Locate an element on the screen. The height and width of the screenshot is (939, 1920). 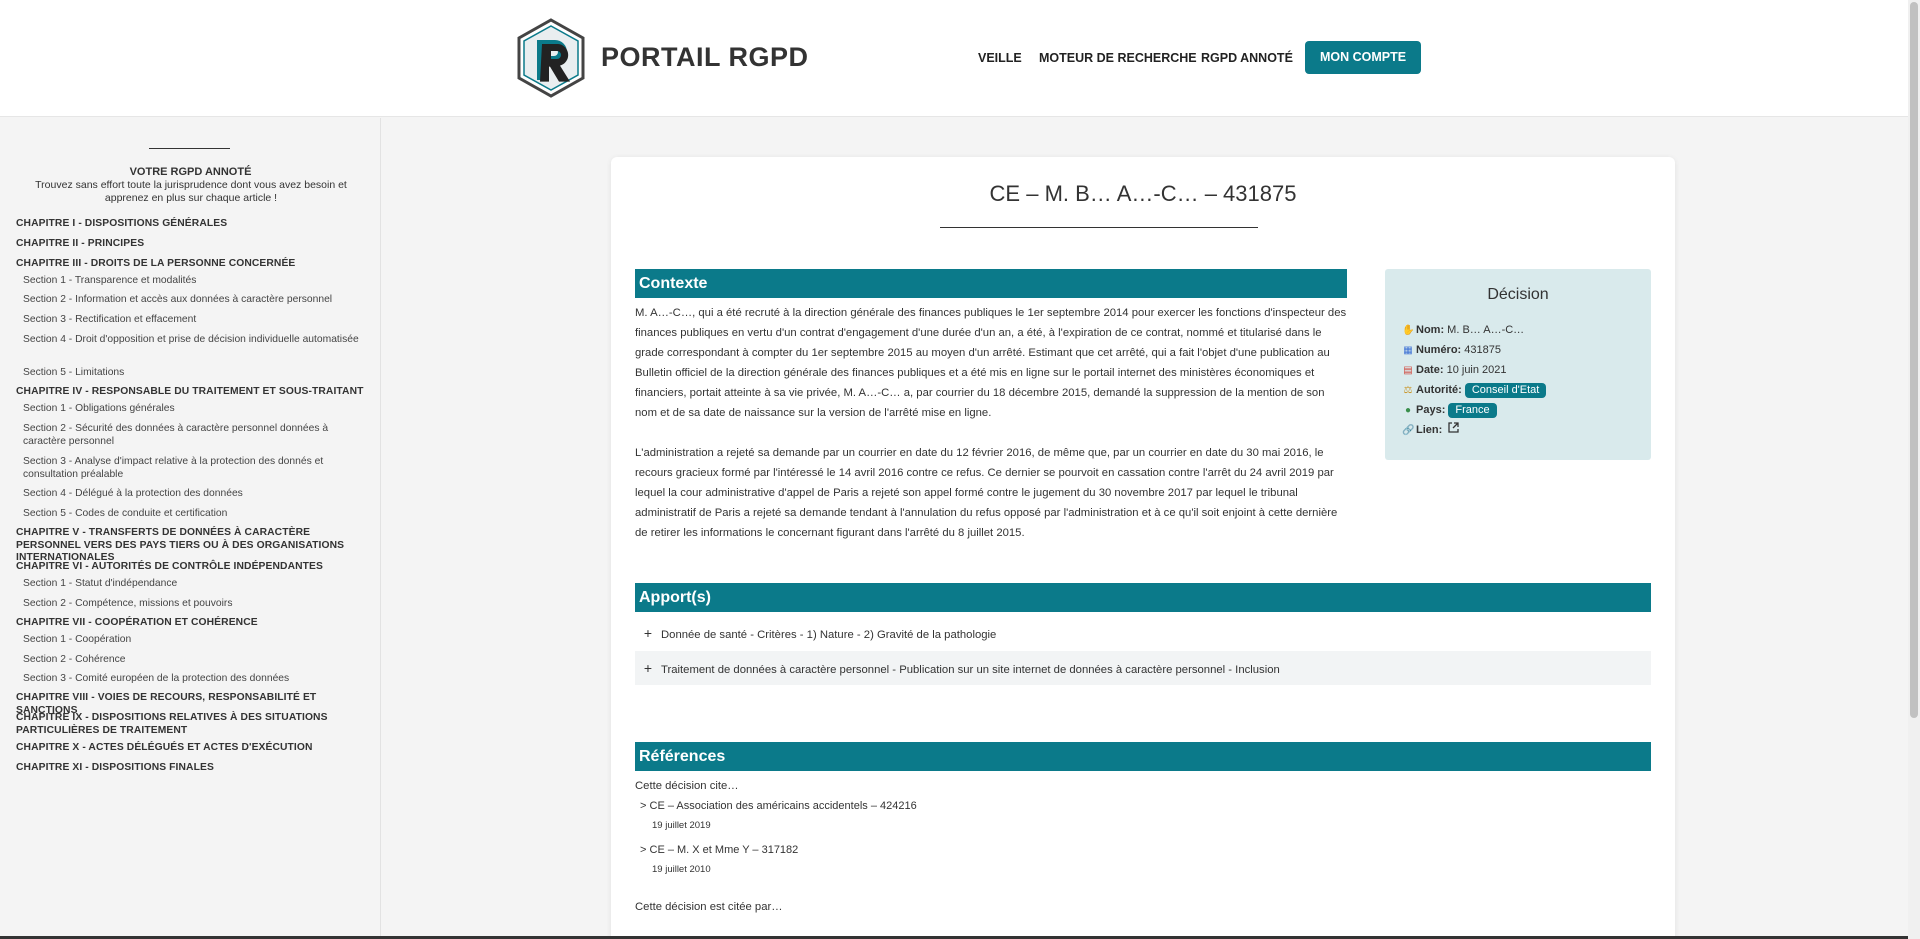
autorite-badge: Conseil d'Etat is located at coordinates (1505, 390).